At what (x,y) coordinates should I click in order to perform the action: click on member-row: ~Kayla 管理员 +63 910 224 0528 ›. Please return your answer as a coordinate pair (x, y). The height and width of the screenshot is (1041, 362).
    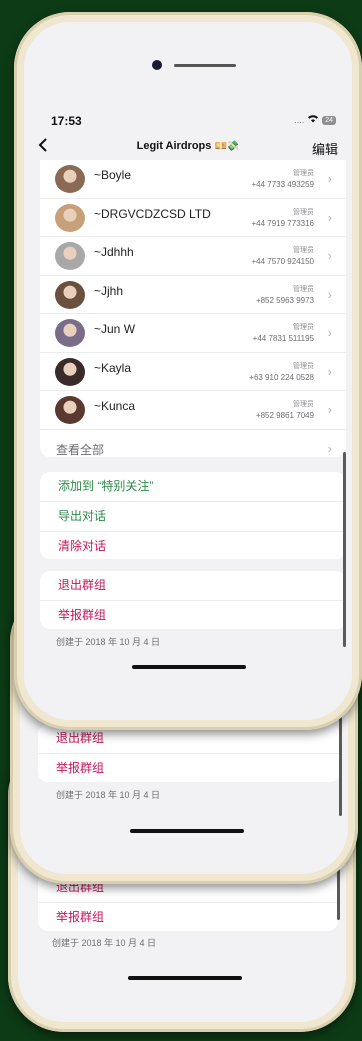
    Looking at the image, I should click on (193, 372).